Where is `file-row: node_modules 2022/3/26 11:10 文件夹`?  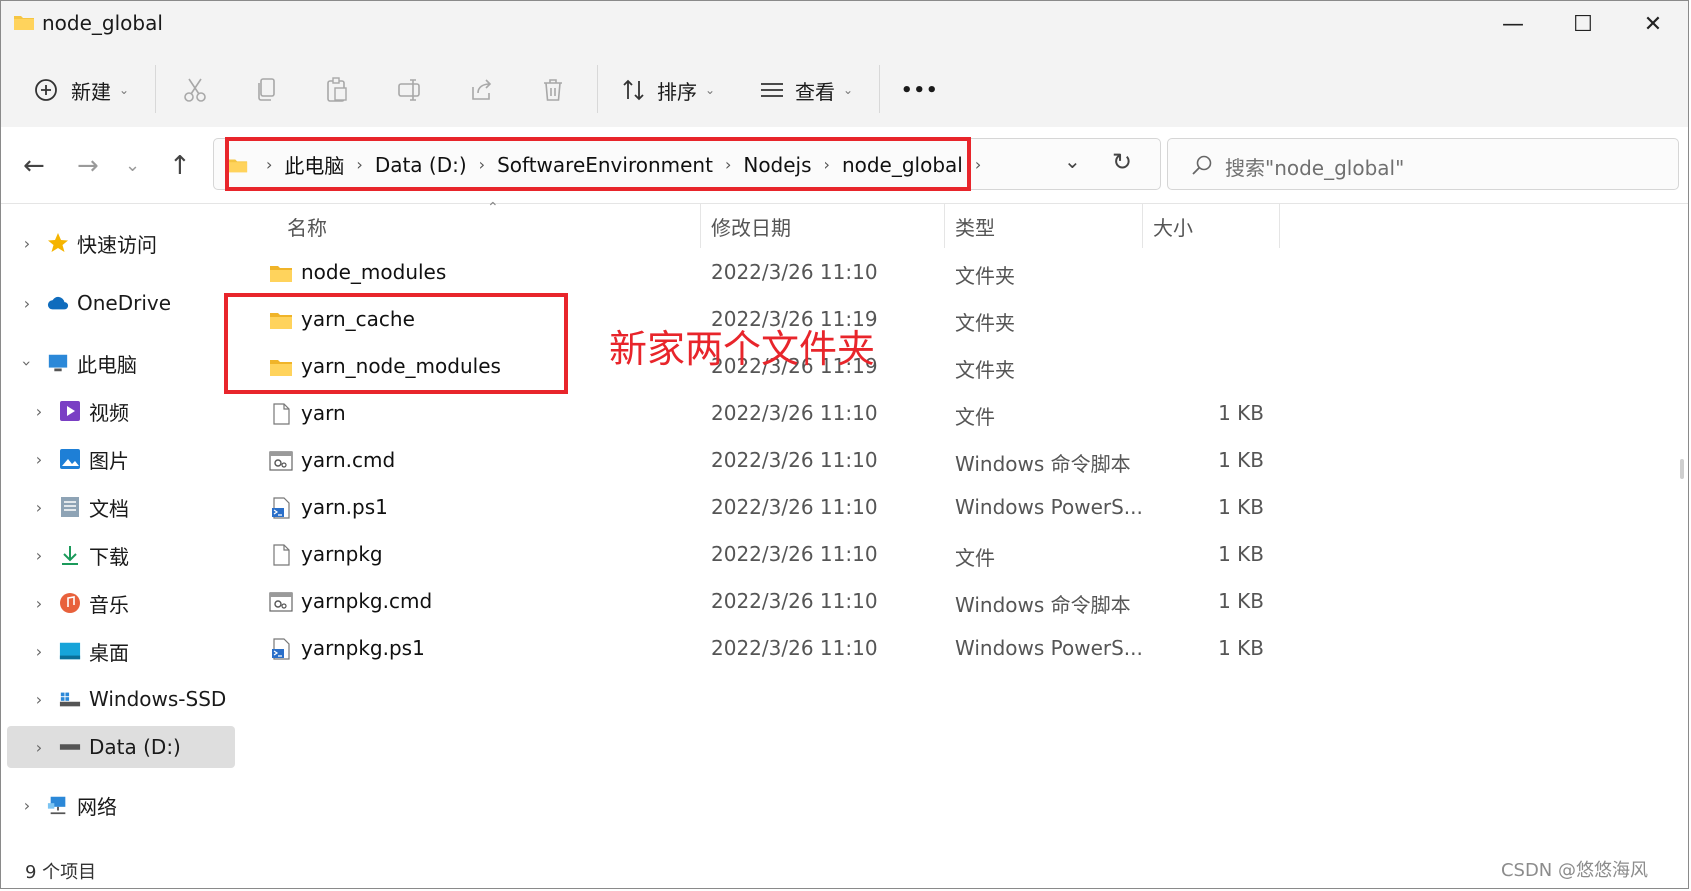 file-row: node_modules 2022/3/26 11:10 文件夹 is located at coordinates (964, 273).